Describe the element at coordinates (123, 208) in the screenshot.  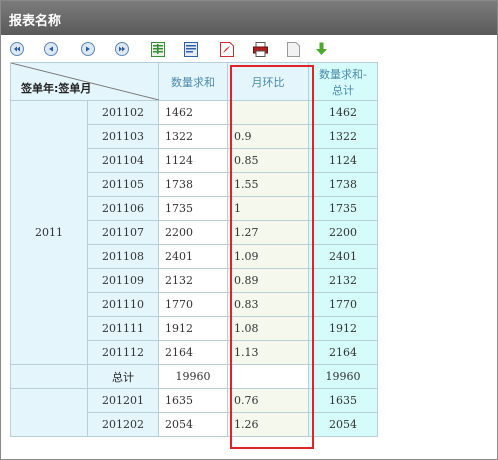
I see `month-cell: 201106` at that location.